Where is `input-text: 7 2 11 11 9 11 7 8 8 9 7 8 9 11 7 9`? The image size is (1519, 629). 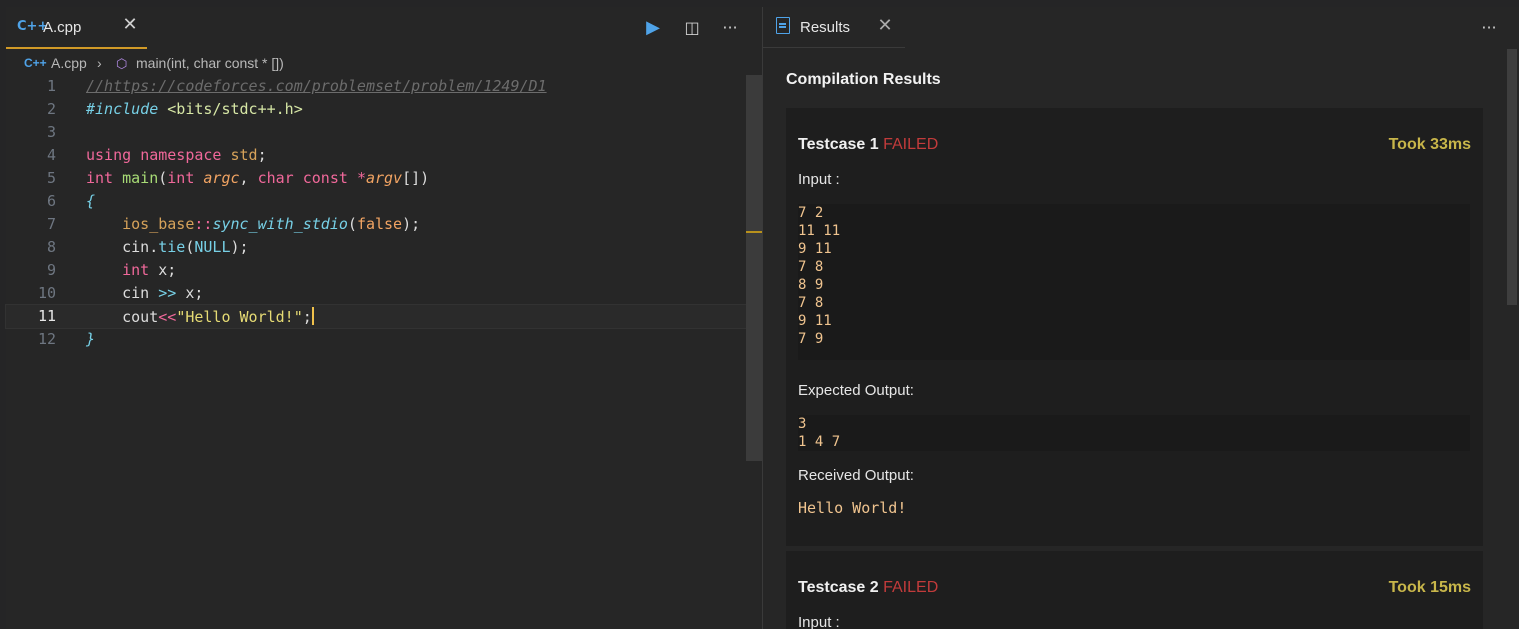
input-text: 7 2 11 11 9 11 7 8 8 9 7 8 9 11 7 9 is located at coordinates (819, 276).